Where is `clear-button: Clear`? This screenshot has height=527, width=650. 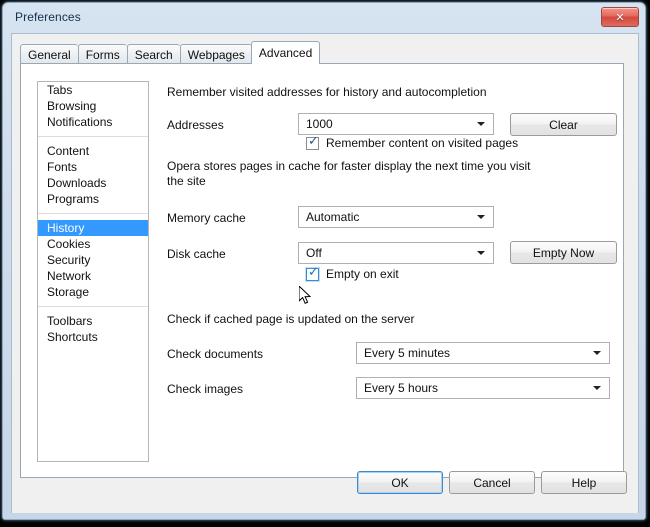
clear-button: Clear is located at coordinates (563, 124).